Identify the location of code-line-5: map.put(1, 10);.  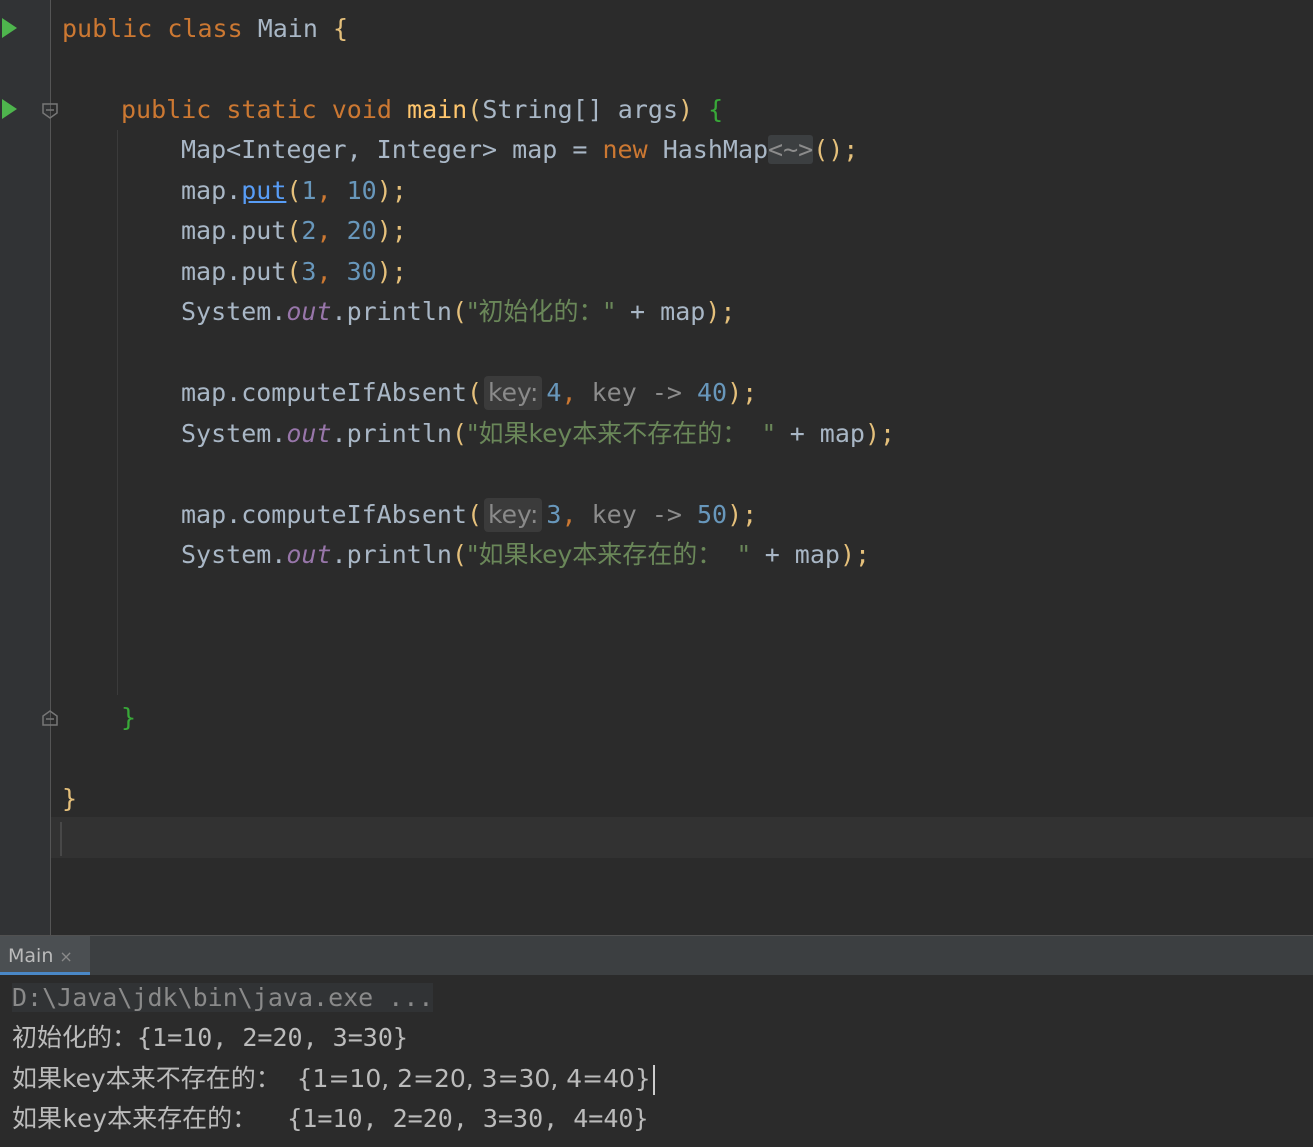
(294, 191).